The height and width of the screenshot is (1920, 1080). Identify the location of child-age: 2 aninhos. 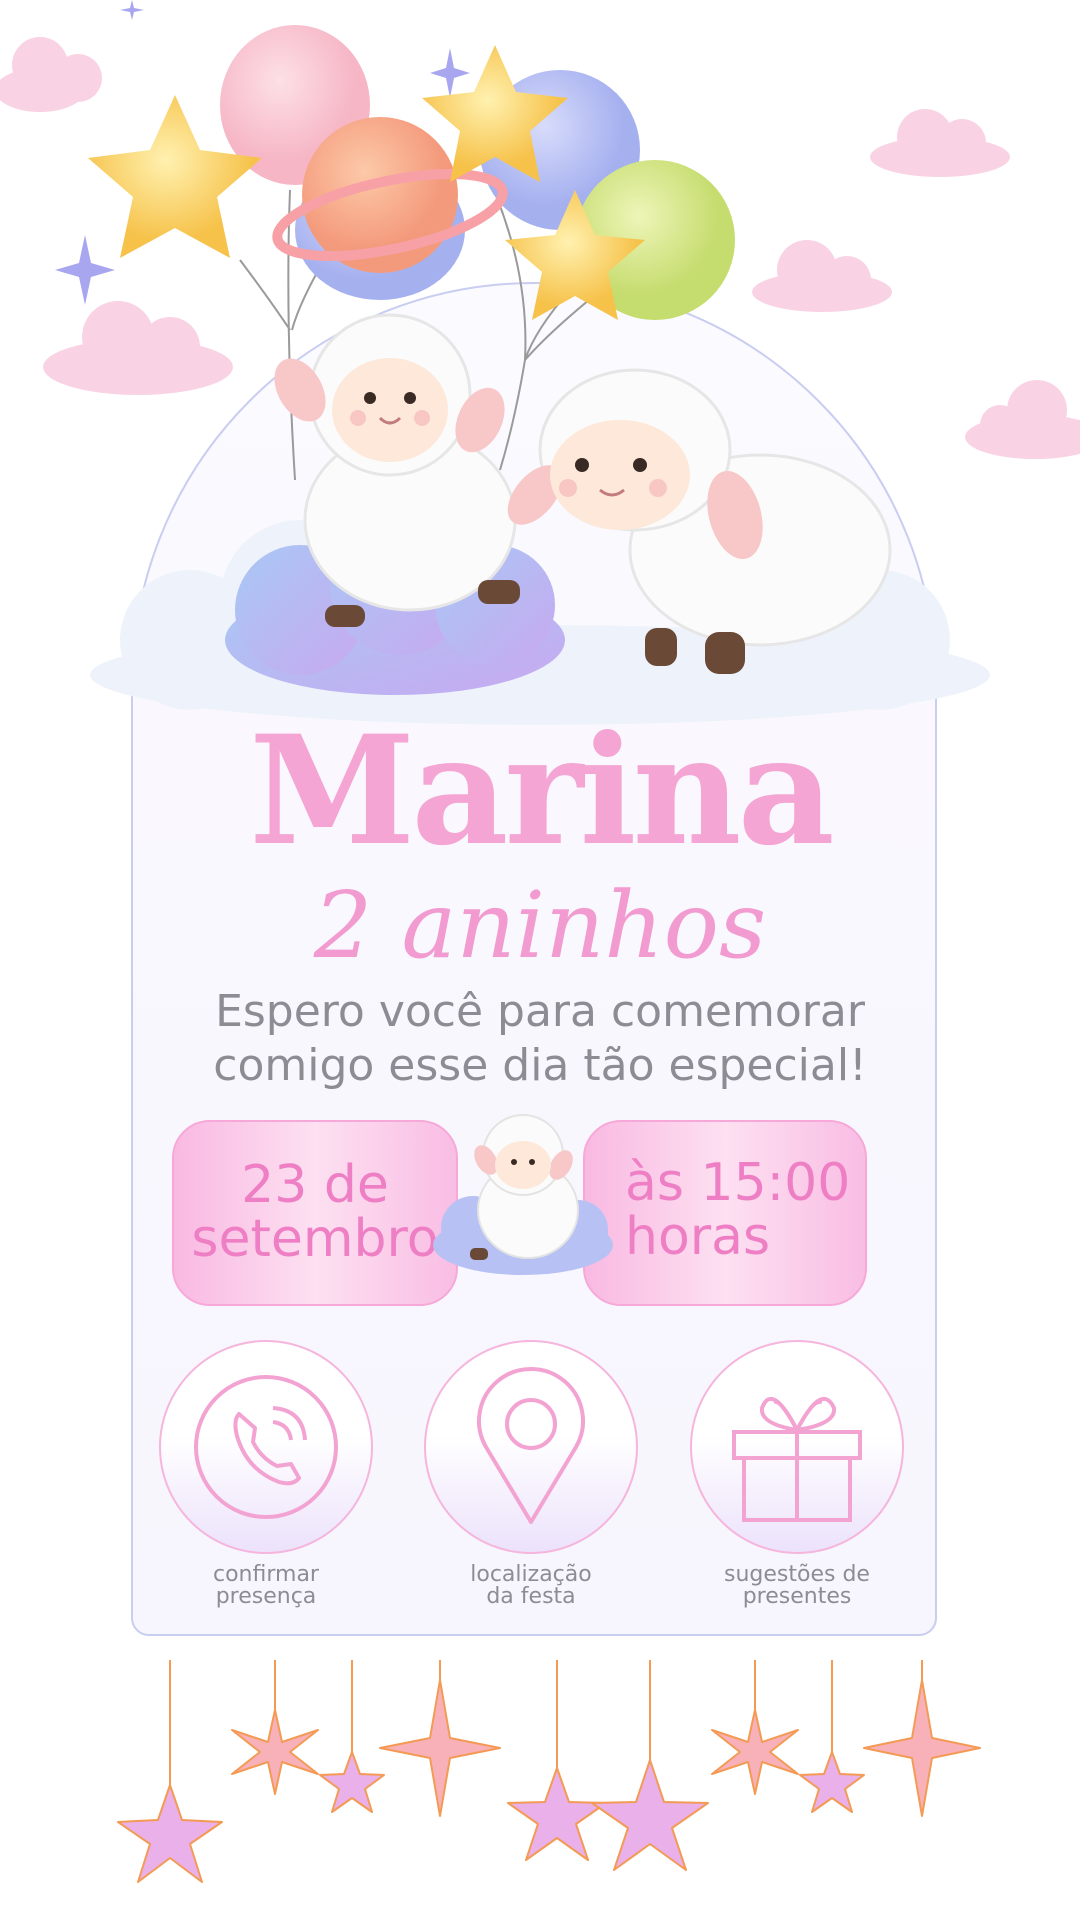
(540, 925).